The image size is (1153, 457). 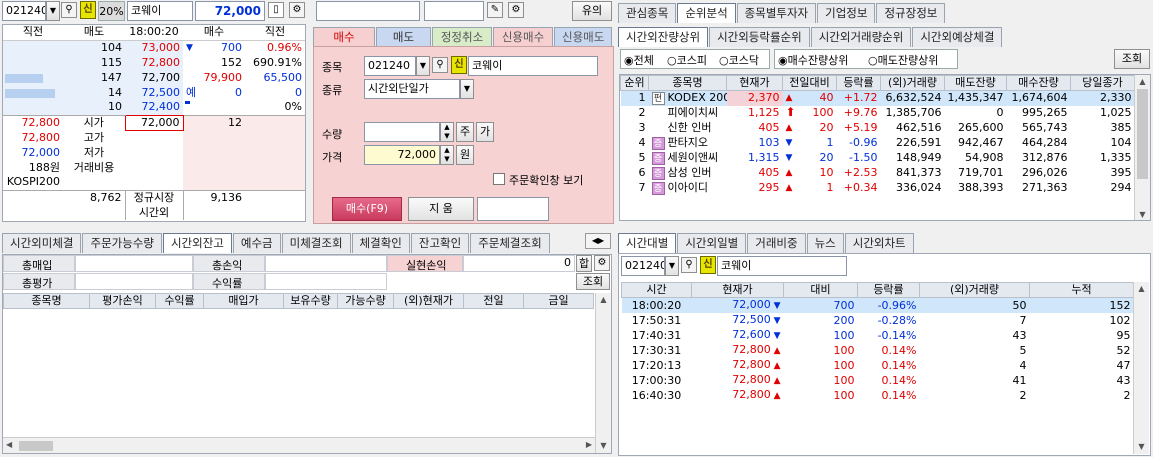 What do you see at coordinates (877, 305) in the screenshot?
I see `time-row: 18:00:20 72,000 ▼ 700 -0.96% 50 152` at bounding box center [877, 305].